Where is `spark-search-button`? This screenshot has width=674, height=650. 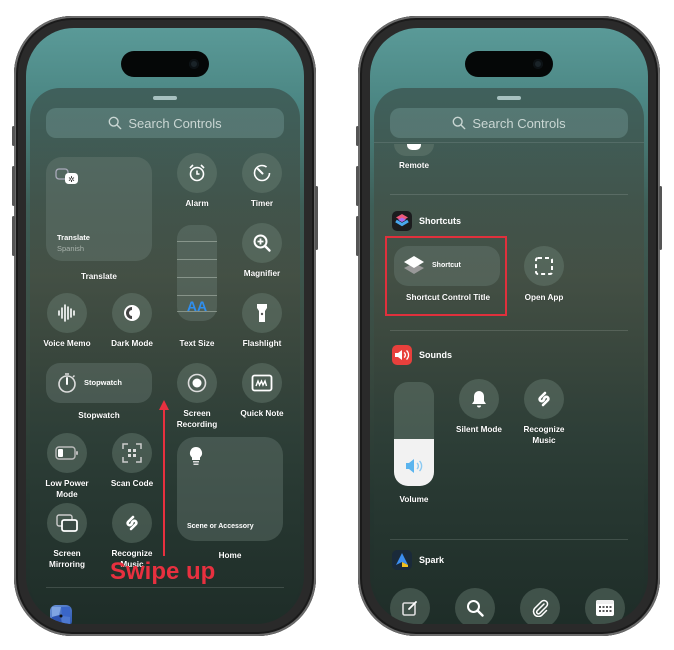 spark-search-button is located at coordinates (475, 606).